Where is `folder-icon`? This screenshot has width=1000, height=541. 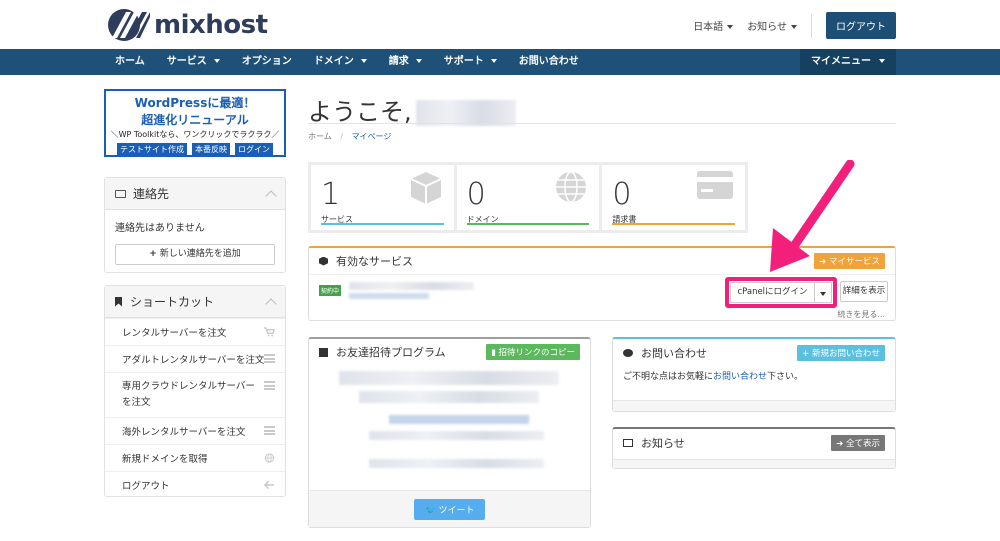
folder-icon is located at coordinates (120, 193).